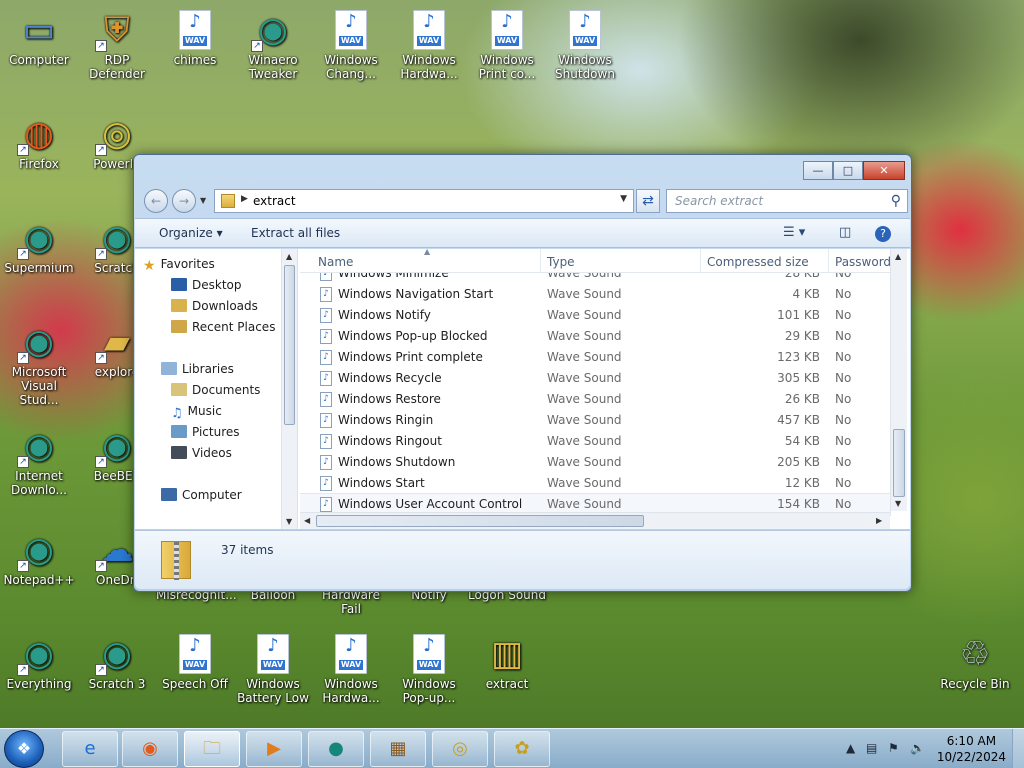 The height and width of the screenshot is (768, 1024). What do you see at coordinates (195, 38) in the screenshot?
I see `desktop-icon-wav: ♪ WAV chimes` at bounding box center [195, 38].